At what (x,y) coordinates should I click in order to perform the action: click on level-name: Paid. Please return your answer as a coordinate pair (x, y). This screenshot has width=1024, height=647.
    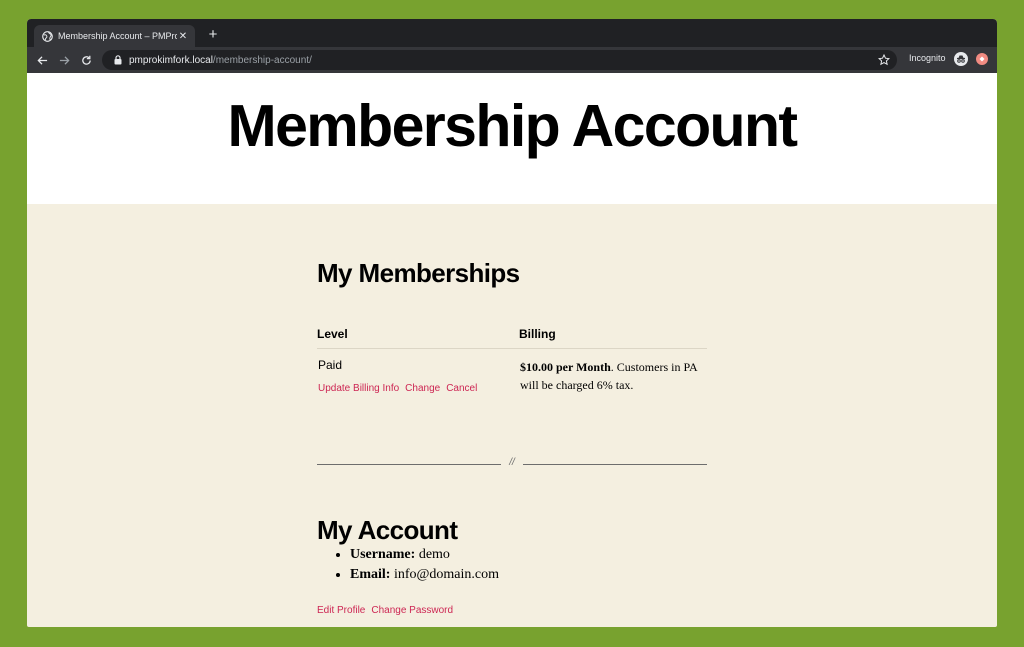
    Looking at the image, I should click on (330, 365).